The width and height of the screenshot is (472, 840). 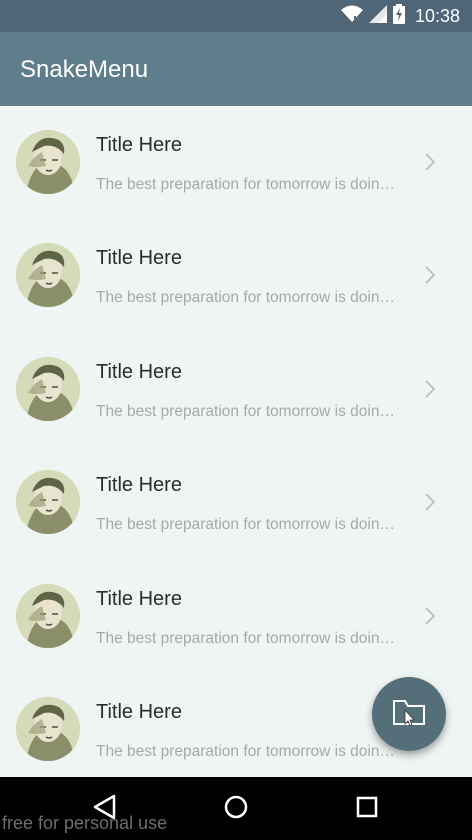 I want to click on battery-charging-icon, so click(x=398, y=16).